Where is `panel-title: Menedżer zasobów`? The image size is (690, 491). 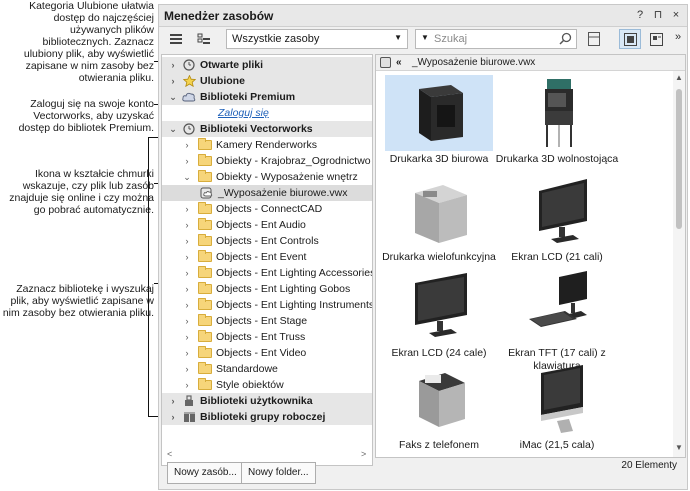 panel-title: Menedżer zasobów is located at coordinates (219, 16).